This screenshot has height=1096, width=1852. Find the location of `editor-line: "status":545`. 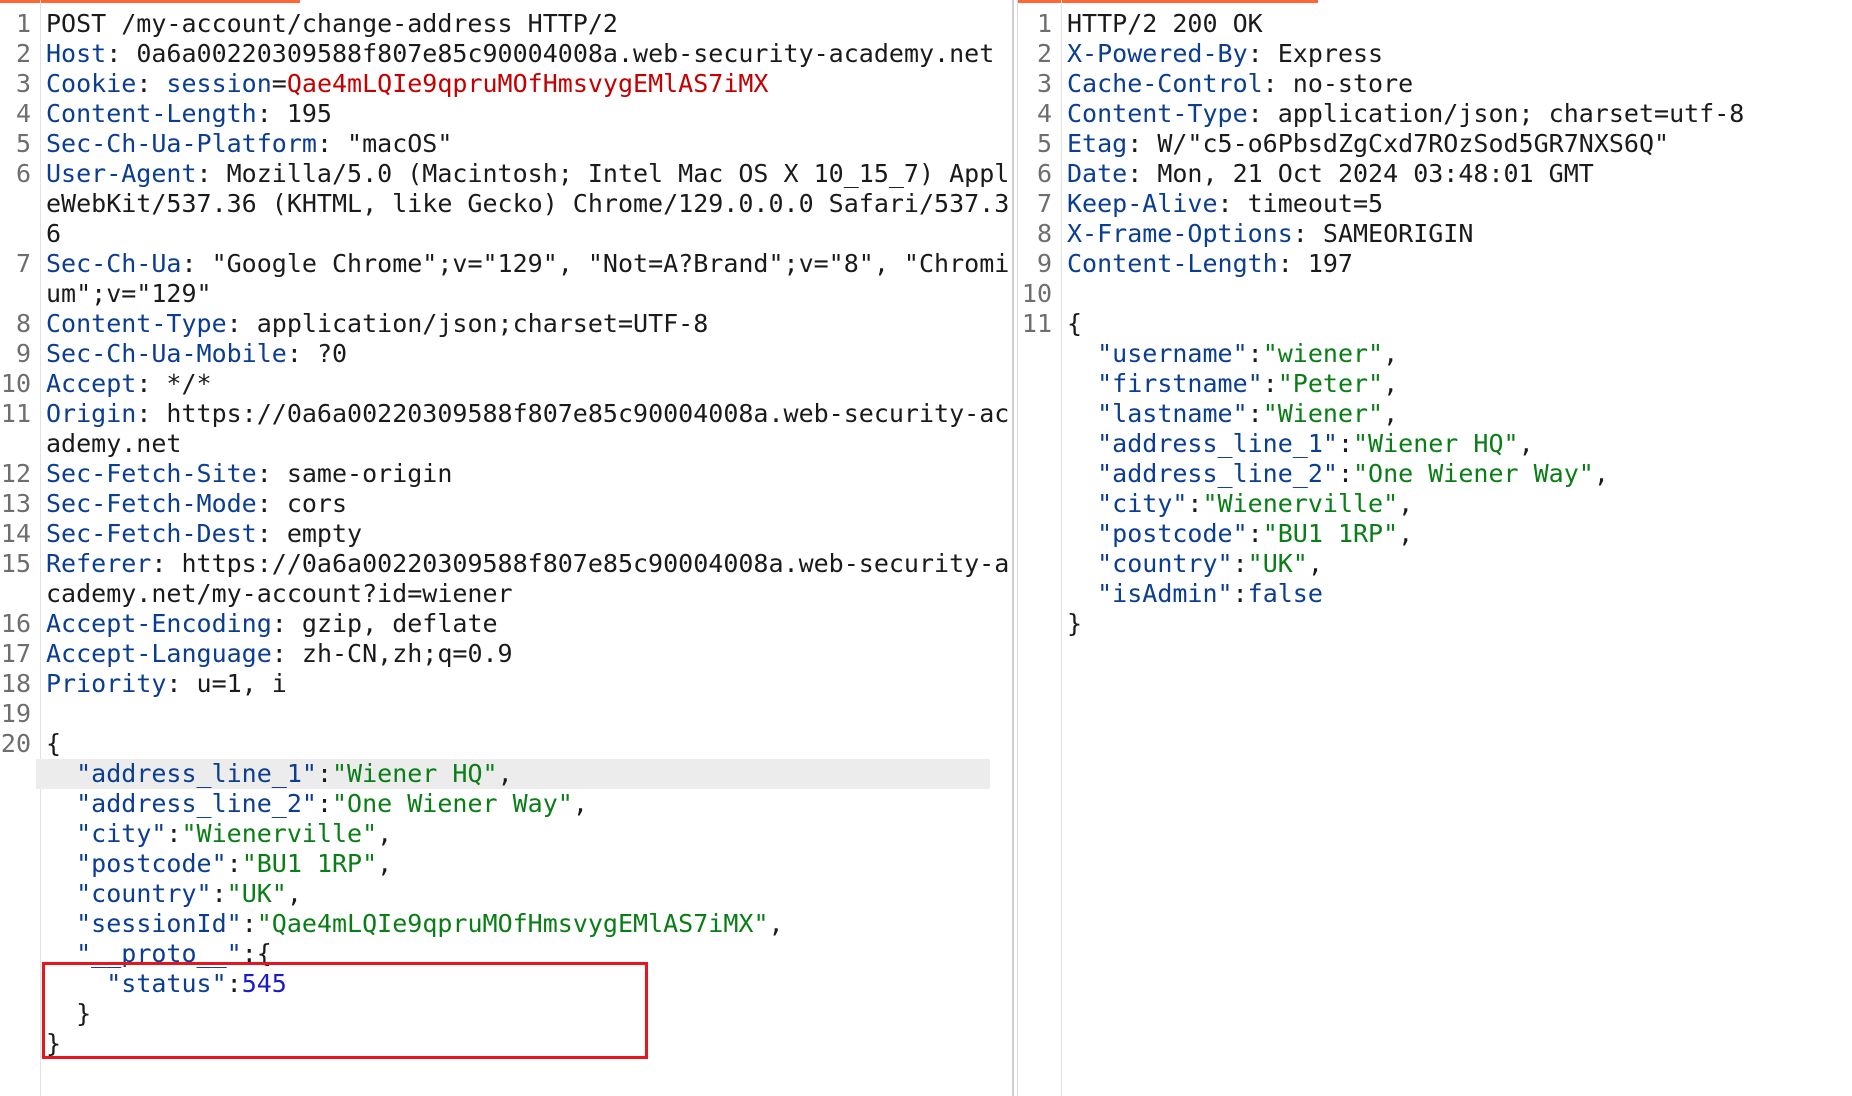

editor-line: "status":545 is located at coordinates (506, 984).